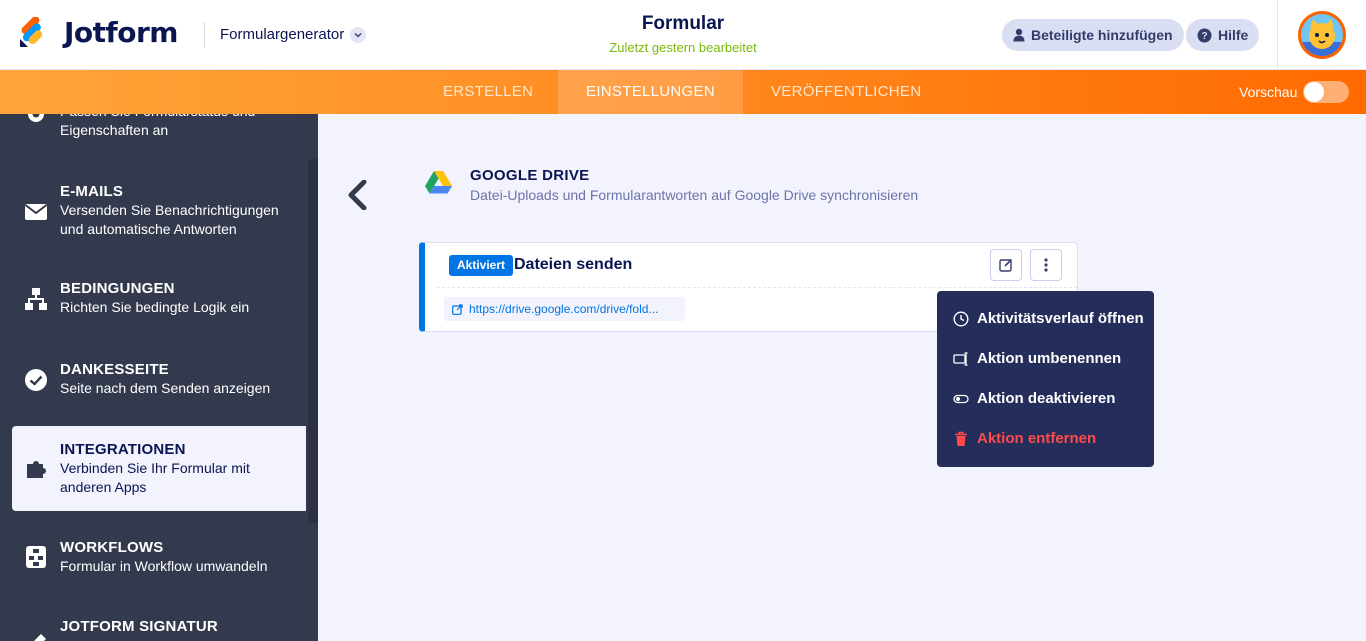 The height and width of the screenshot is (641, 1366). Describe the element at coordinates (165, 388) in the screenshot. I see `sidebar-item-desc: Seite nach dem Senden anzeigen` at that location.